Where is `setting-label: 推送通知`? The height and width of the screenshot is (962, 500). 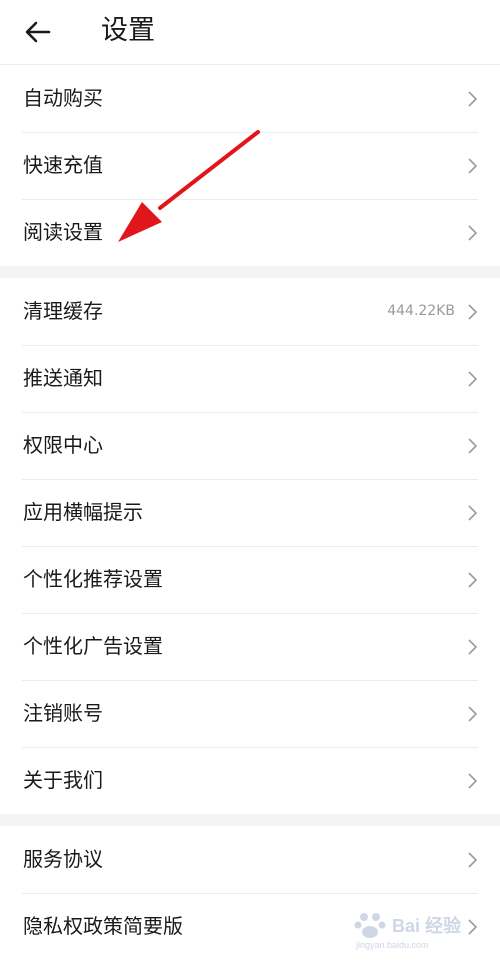
setting-label: 推送通知 is located at coordinates (63, 378).